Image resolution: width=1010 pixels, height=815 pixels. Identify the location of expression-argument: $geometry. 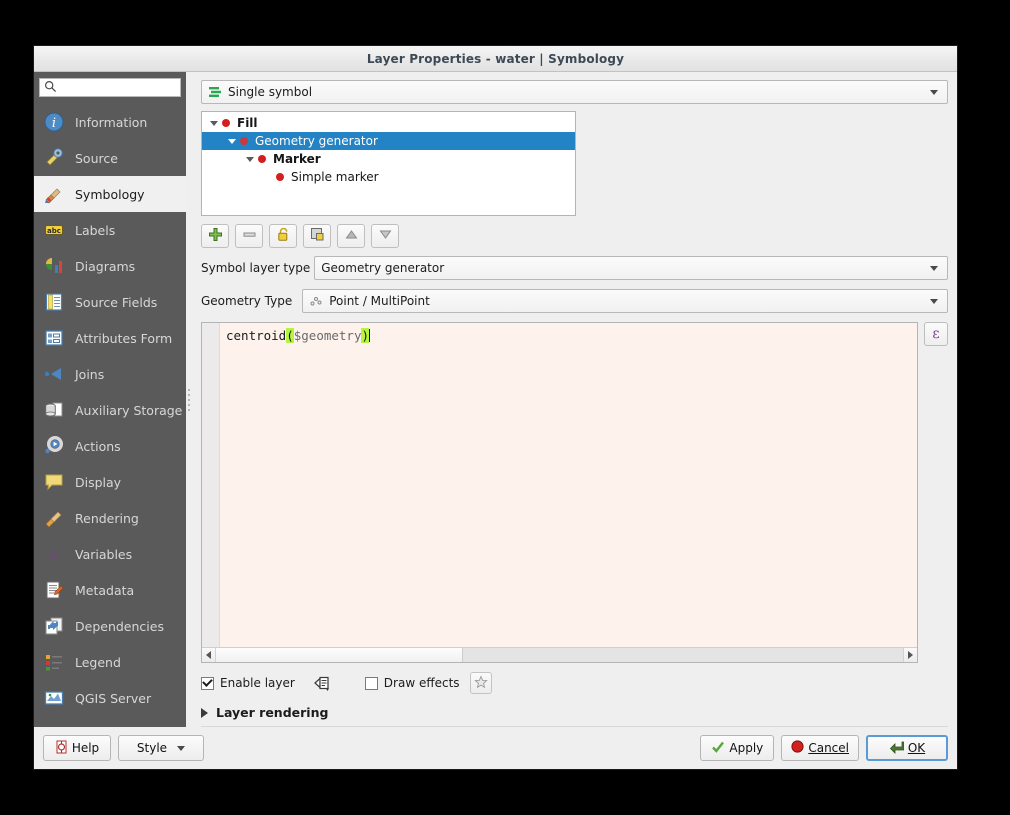
(327, 335).